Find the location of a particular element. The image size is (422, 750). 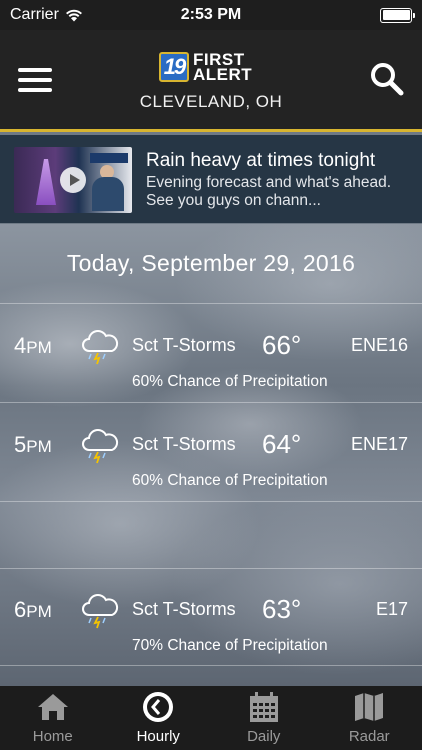

promo-title: Rain heavy at times tonight is located at coordinates (261, 160).